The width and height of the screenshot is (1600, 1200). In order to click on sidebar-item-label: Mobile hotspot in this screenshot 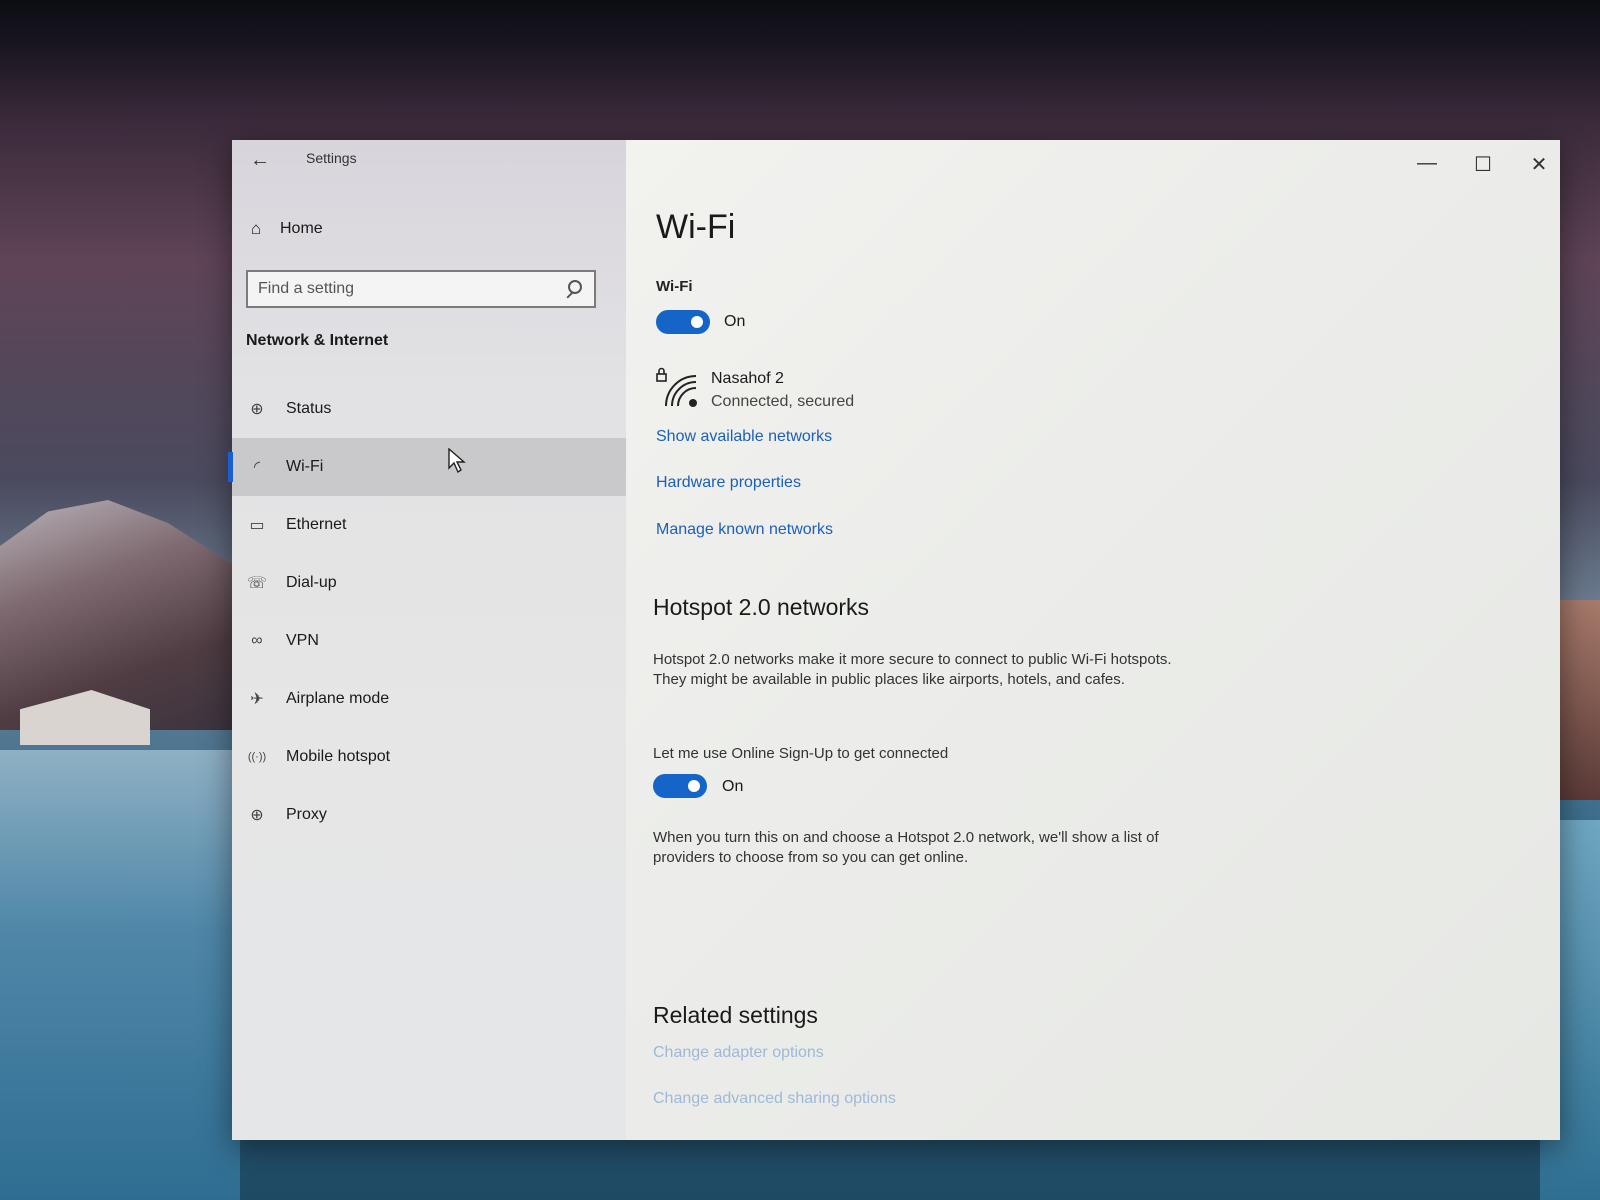, I will do `click(338, 756)`.